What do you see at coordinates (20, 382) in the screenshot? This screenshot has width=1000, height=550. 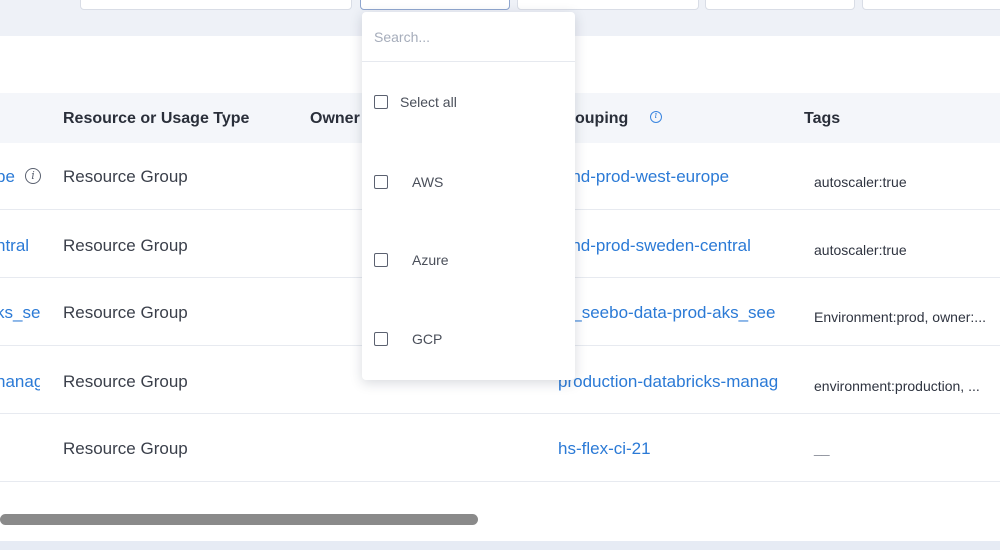 I see `table-row-name-link: nanag` at bounding box center [20, 382].